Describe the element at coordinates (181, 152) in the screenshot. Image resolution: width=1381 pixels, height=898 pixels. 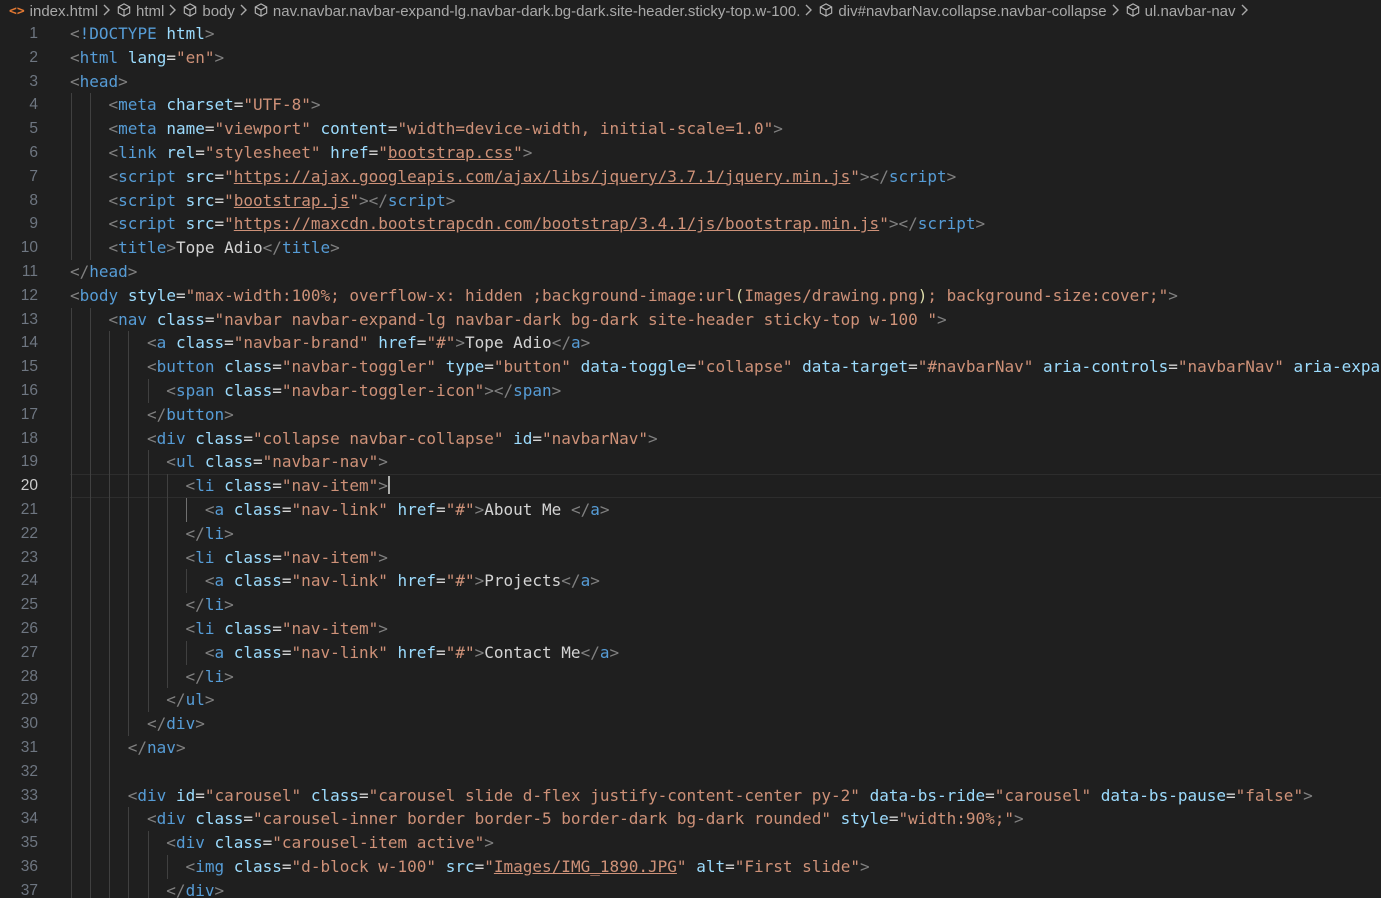
I see `token: rel` at that location.